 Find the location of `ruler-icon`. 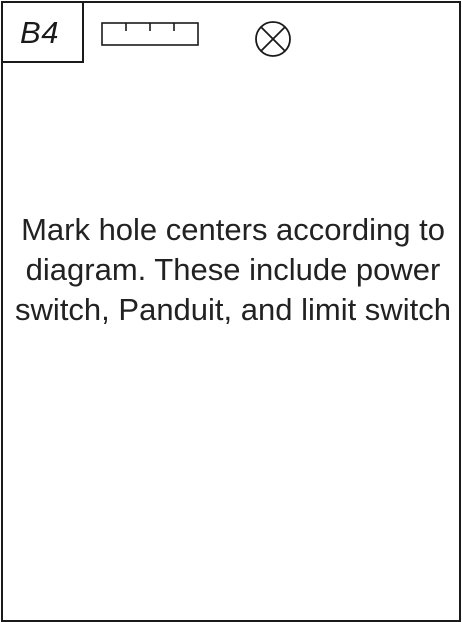

ruler-icon is located at coordinates (150, 34).